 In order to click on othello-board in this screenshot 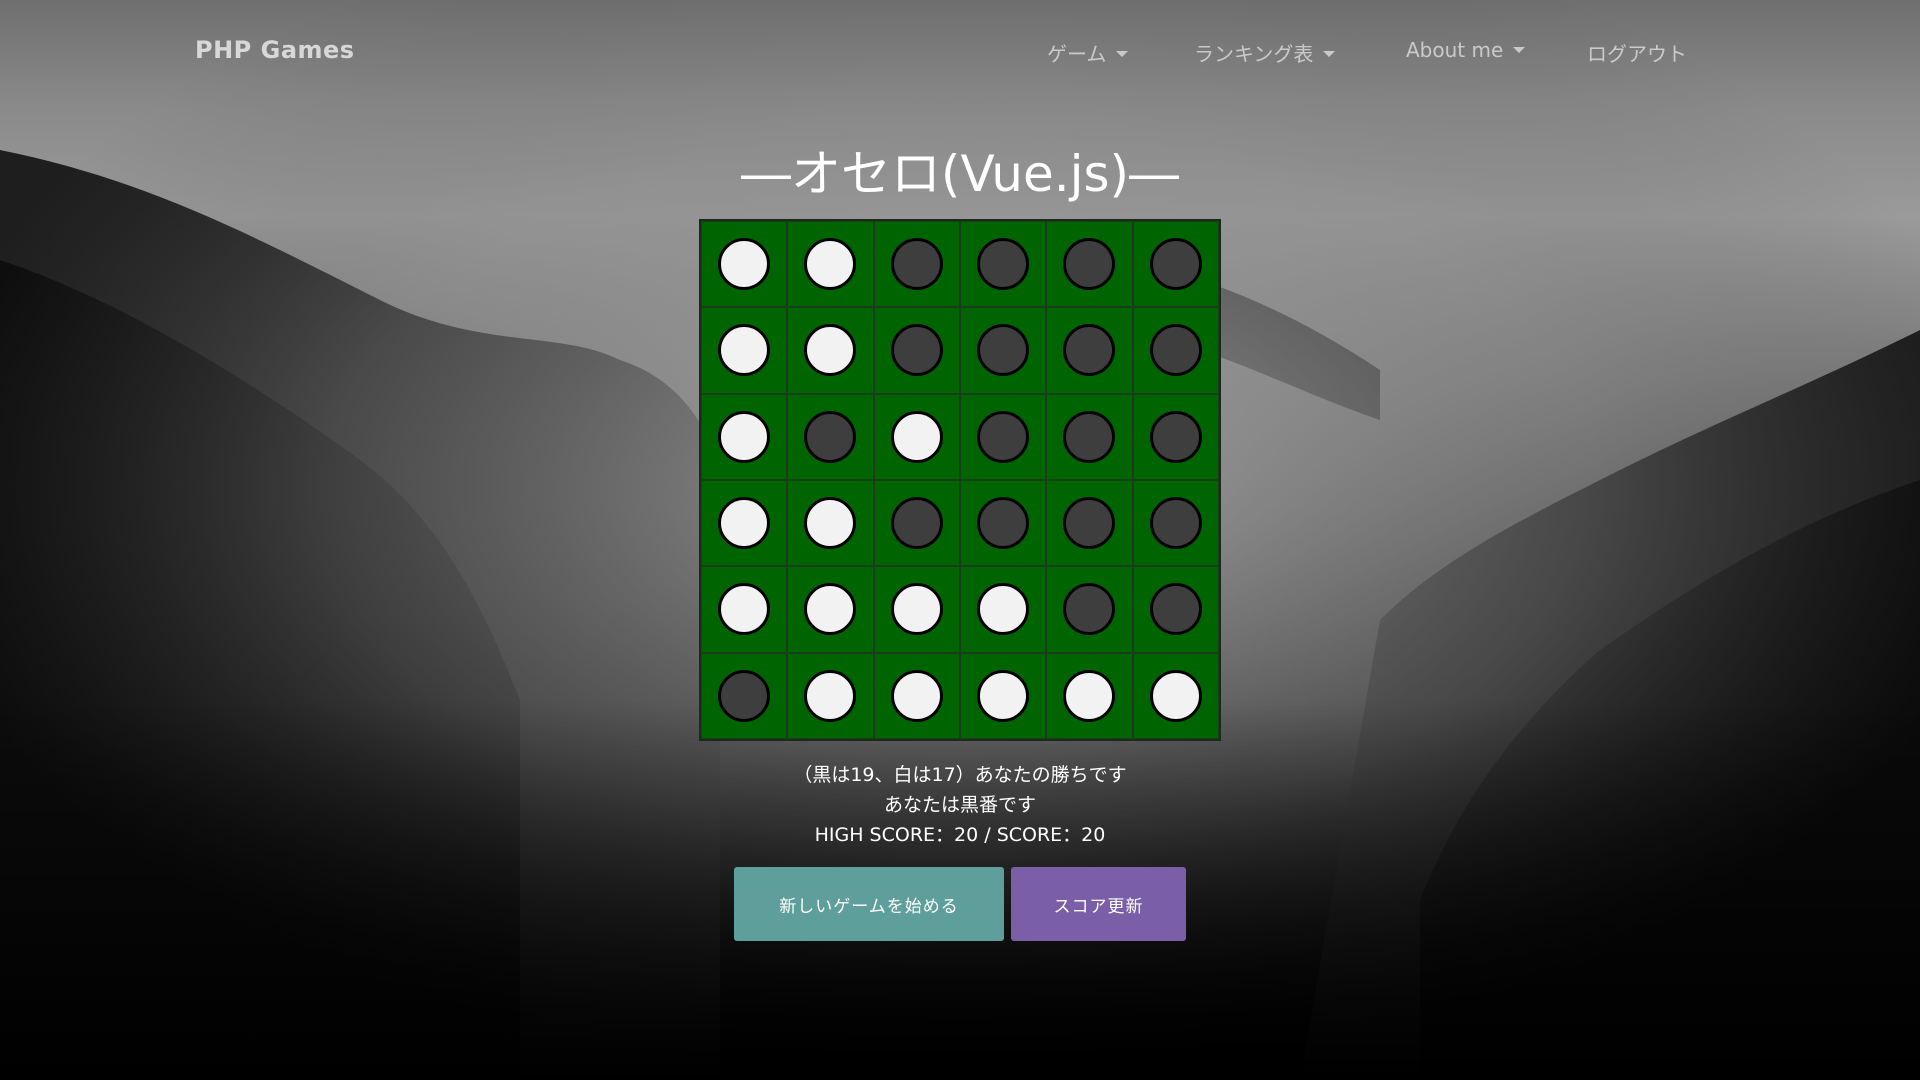, I will do `click(960, 480)`.